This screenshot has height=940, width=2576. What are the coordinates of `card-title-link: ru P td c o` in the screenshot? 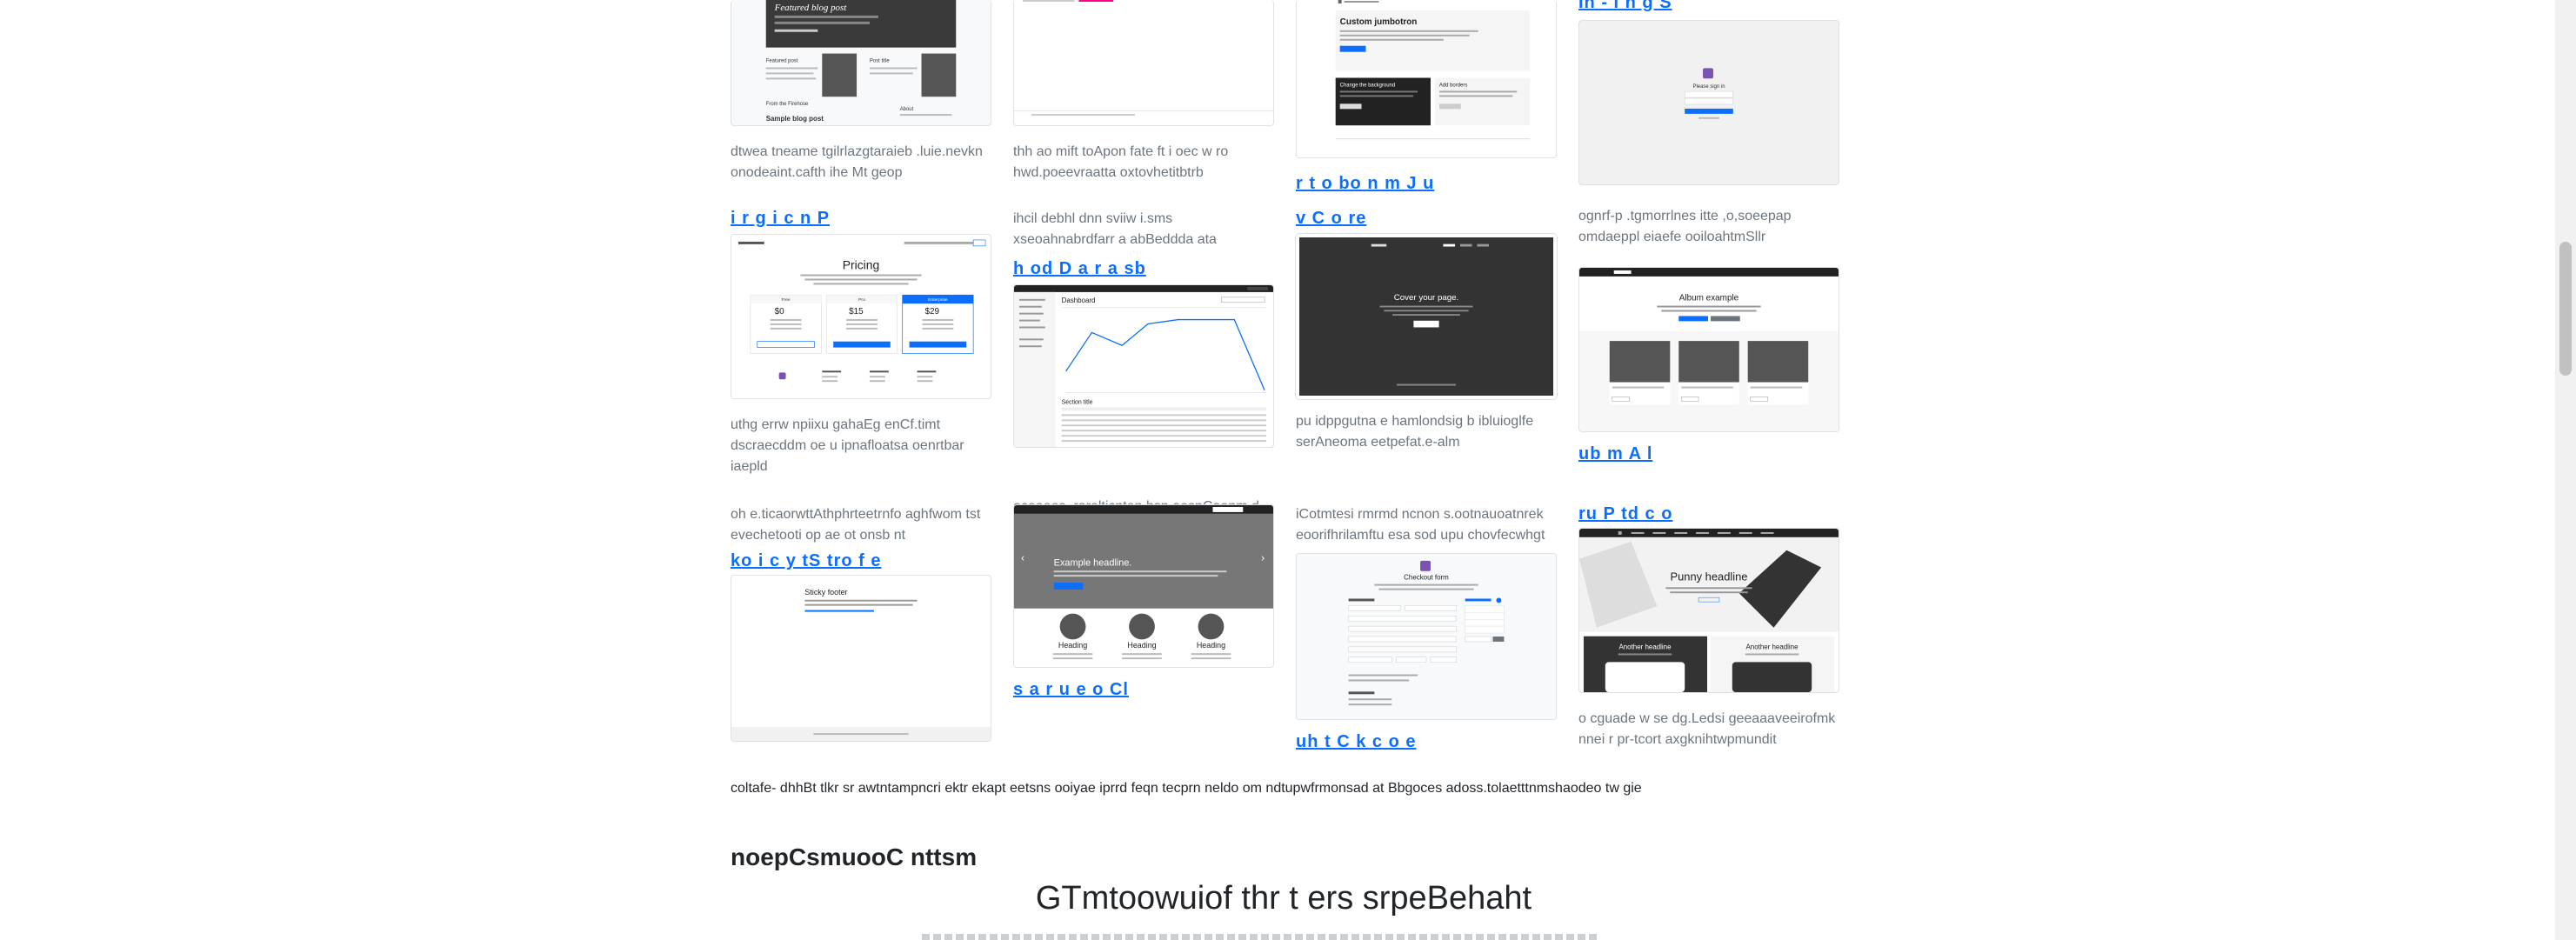 It's located at (1708, 514).